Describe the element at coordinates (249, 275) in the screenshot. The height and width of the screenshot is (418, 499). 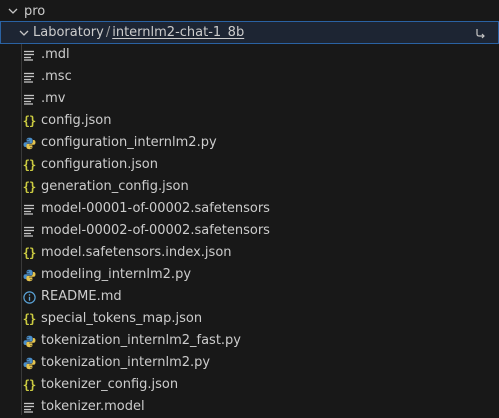
I see `file-item: modeling_internlm2.py` at that location.